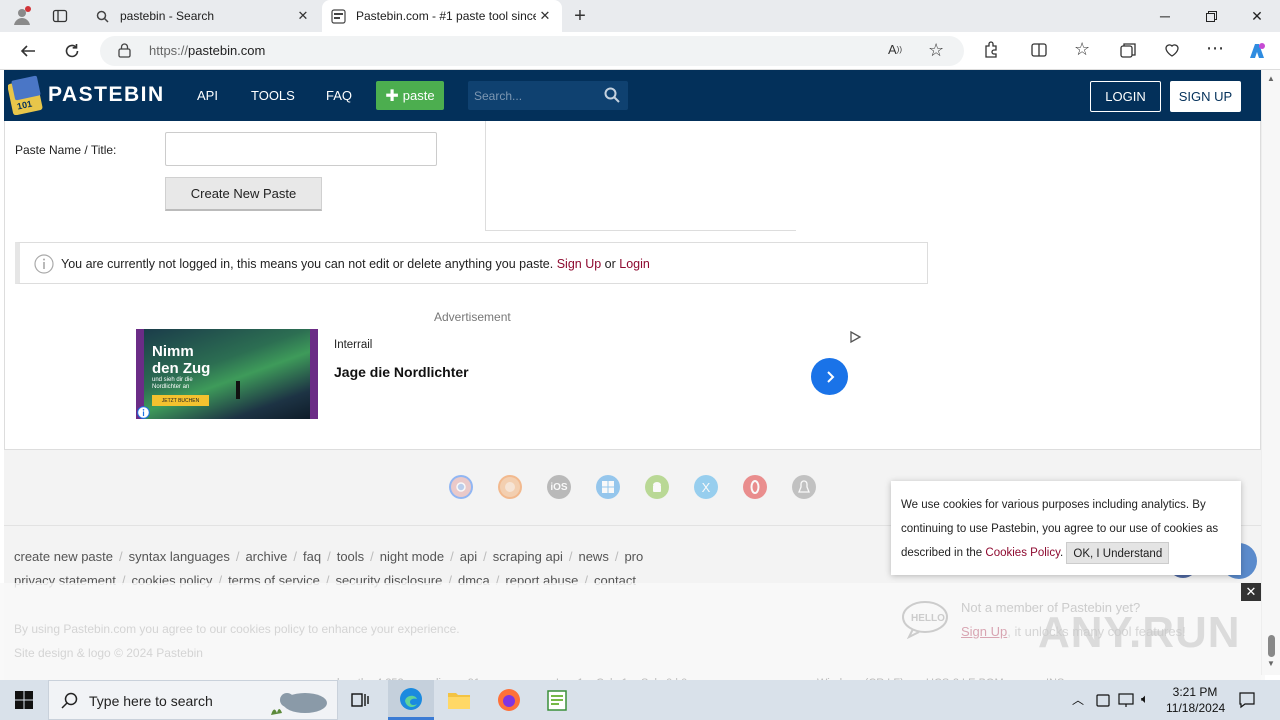  What do you see at coordinates (24, 700) in the screenshot?
I see `windows-start-icon` at bounding box center [24, 700].